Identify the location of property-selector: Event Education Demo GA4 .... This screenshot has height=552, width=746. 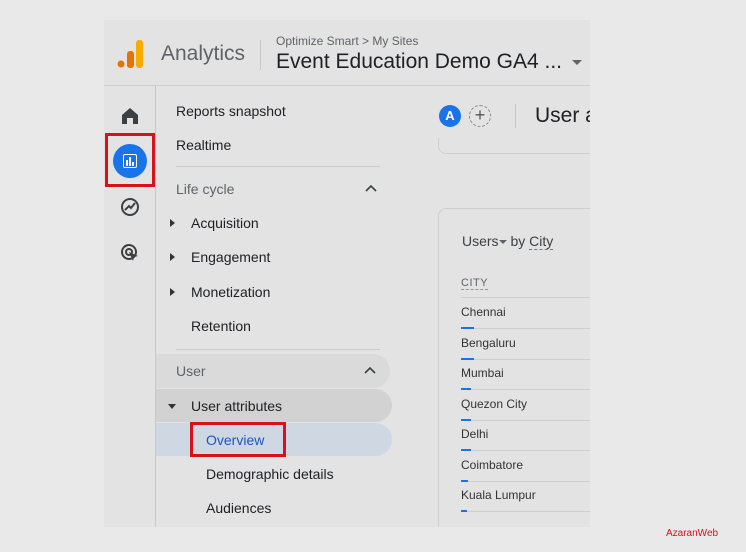
(429, 62).